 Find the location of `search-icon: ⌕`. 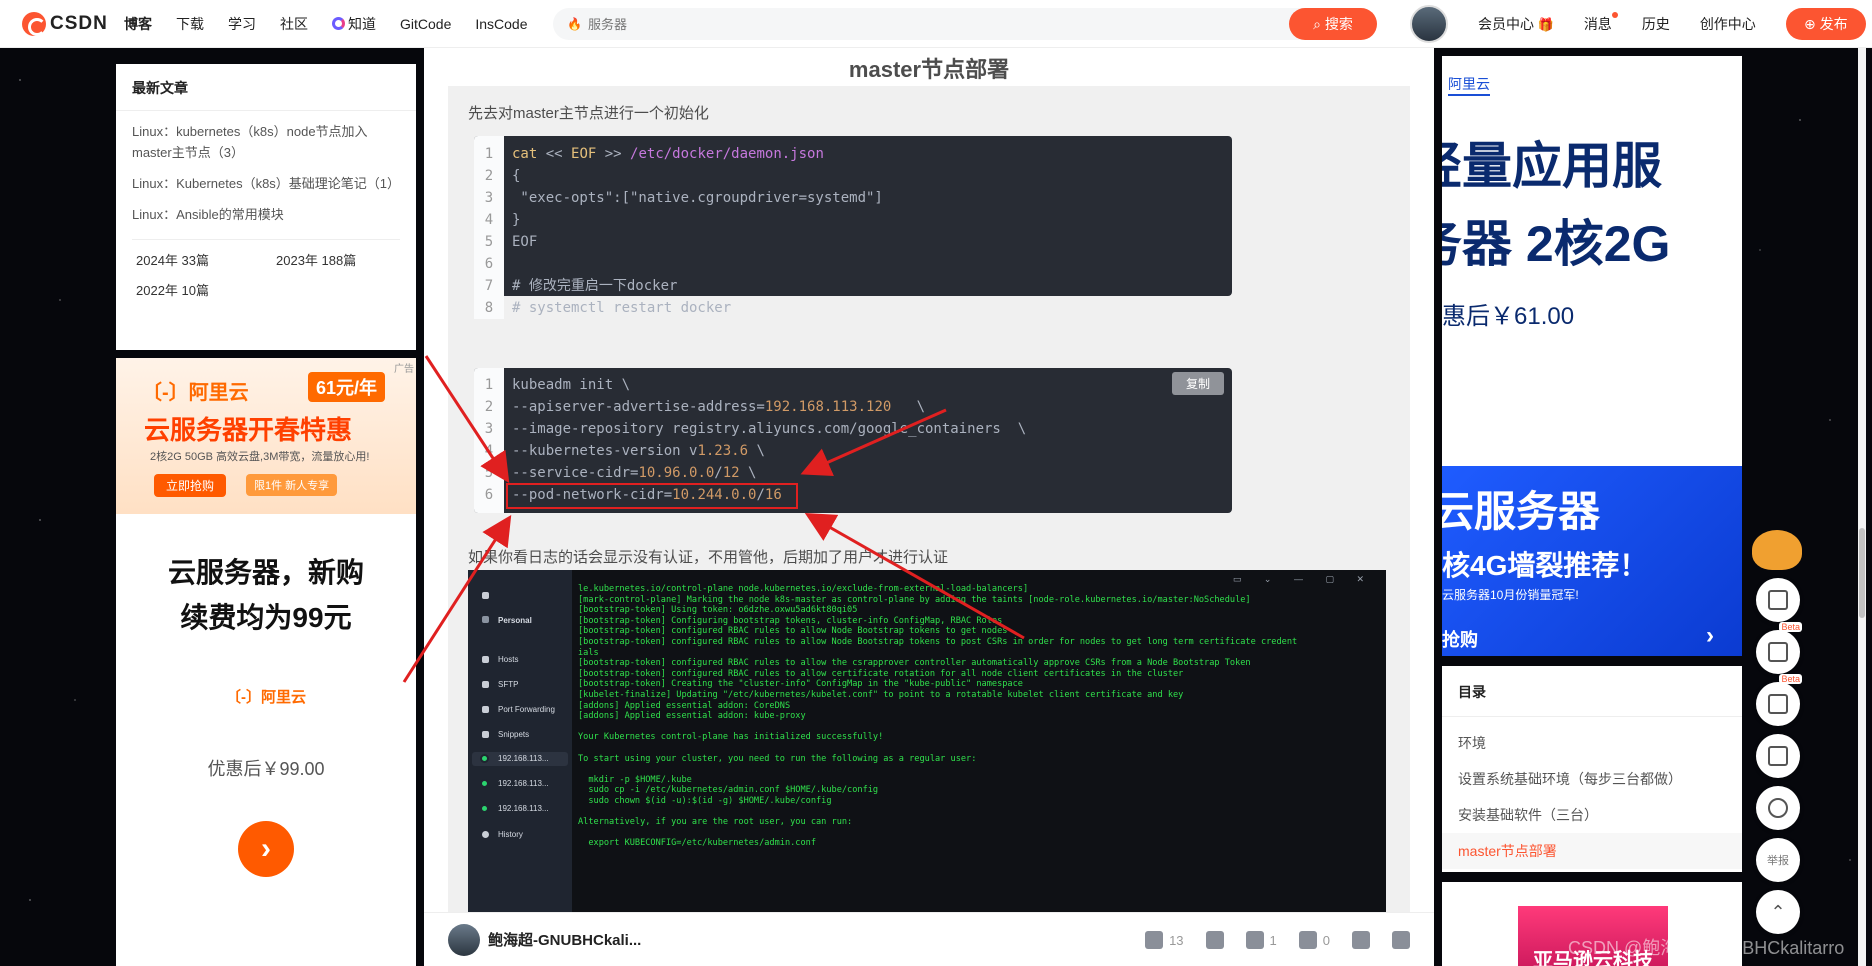

search-icon: ⌕ is located at coordinates (1319, 23).